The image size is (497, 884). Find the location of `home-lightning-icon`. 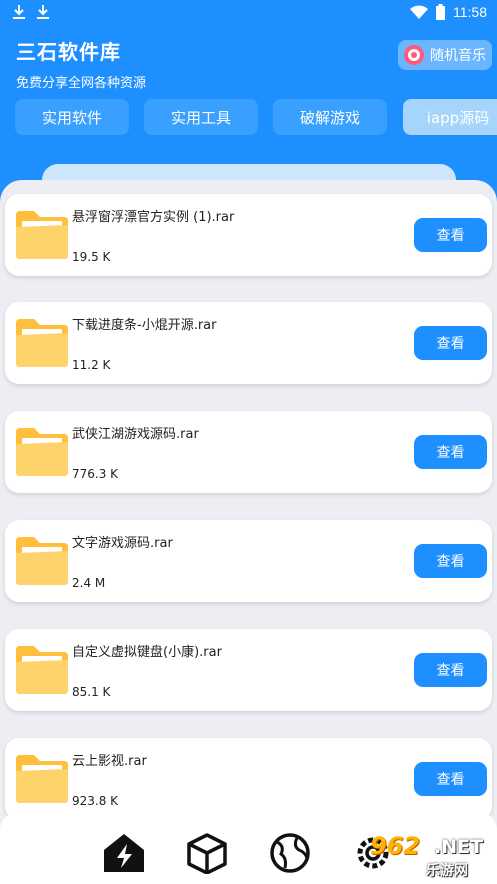

home-lightning-icon is located at coordinates (124, 853).